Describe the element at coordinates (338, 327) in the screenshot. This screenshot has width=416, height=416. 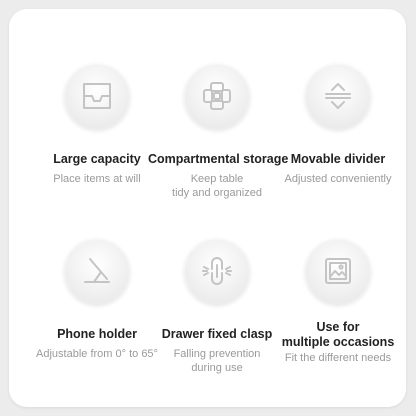
I see `feature-title-line: Use for` at that location.